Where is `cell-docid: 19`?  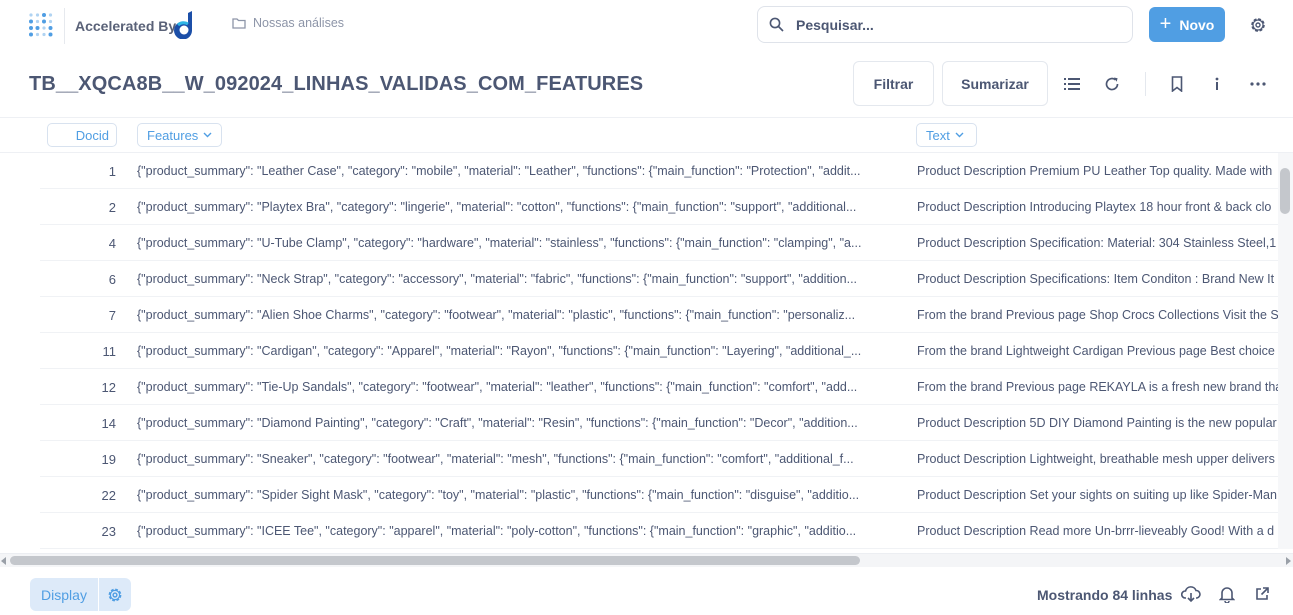 cell-docid: 19 is located at coordinates (108, 459).